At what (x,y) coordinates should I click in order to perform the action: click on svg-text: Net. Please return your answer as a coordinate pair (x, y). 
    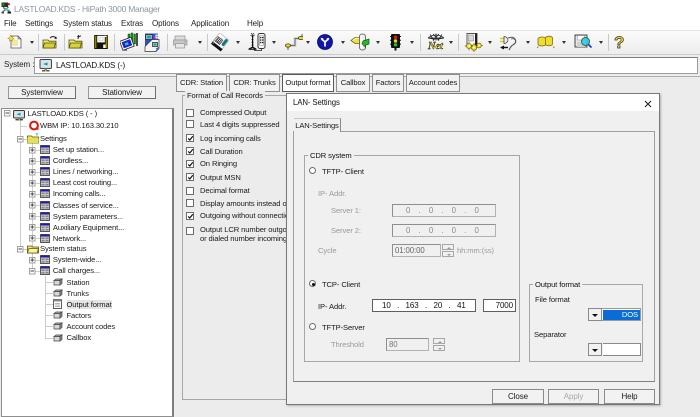
    Looking at the image, I should click on (435, 46).